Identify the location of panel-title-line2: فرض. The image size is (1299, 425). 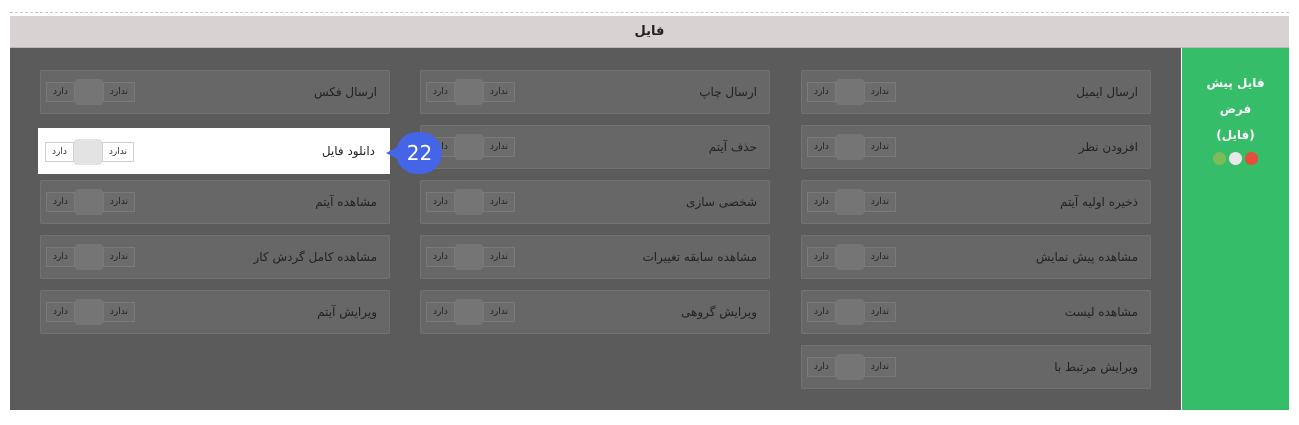
(1235, 109).